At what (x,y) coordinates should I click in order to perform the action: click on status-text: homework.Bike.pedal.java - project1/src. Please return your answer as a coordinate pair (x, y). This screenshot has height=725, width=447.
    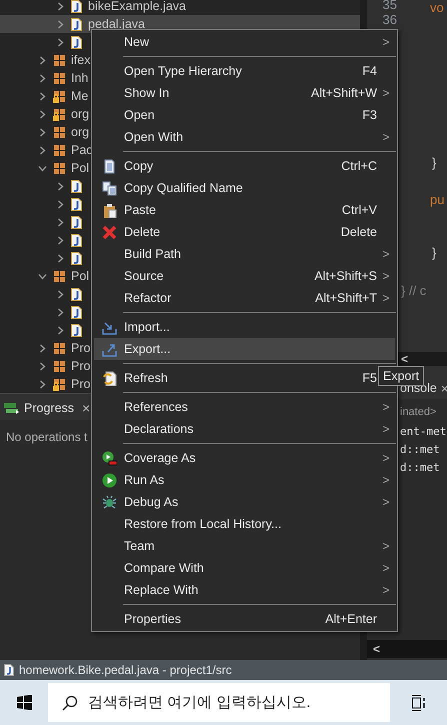
    Looking at the image, I should click on (125, 670).